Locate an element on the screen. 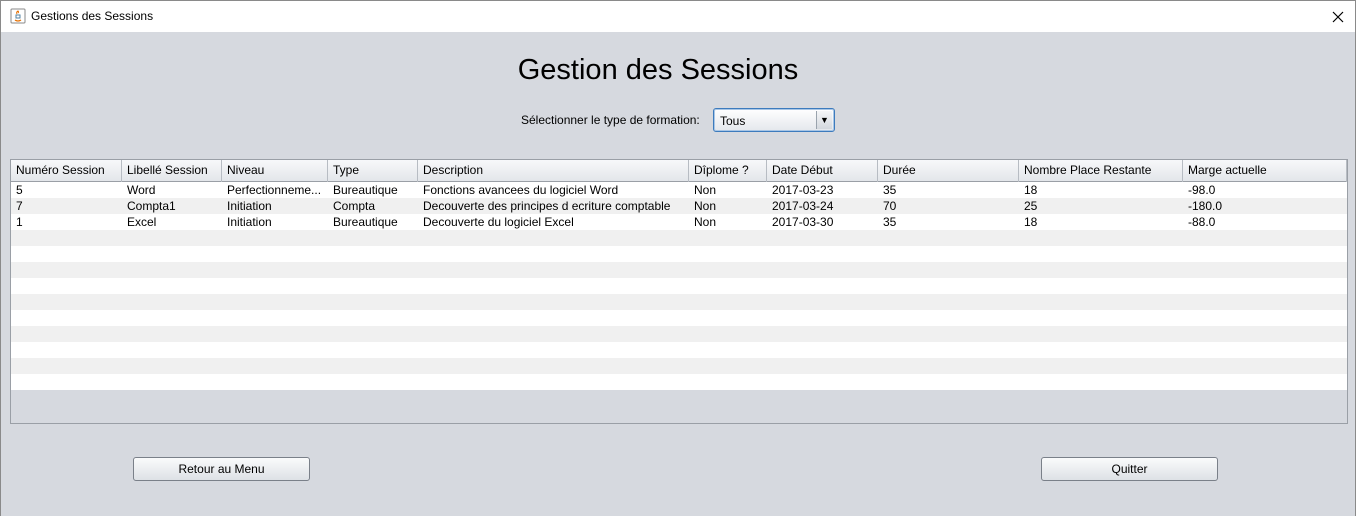  cell-description: Decouverte du logiciel Excel is located at coordinates (498, 222).